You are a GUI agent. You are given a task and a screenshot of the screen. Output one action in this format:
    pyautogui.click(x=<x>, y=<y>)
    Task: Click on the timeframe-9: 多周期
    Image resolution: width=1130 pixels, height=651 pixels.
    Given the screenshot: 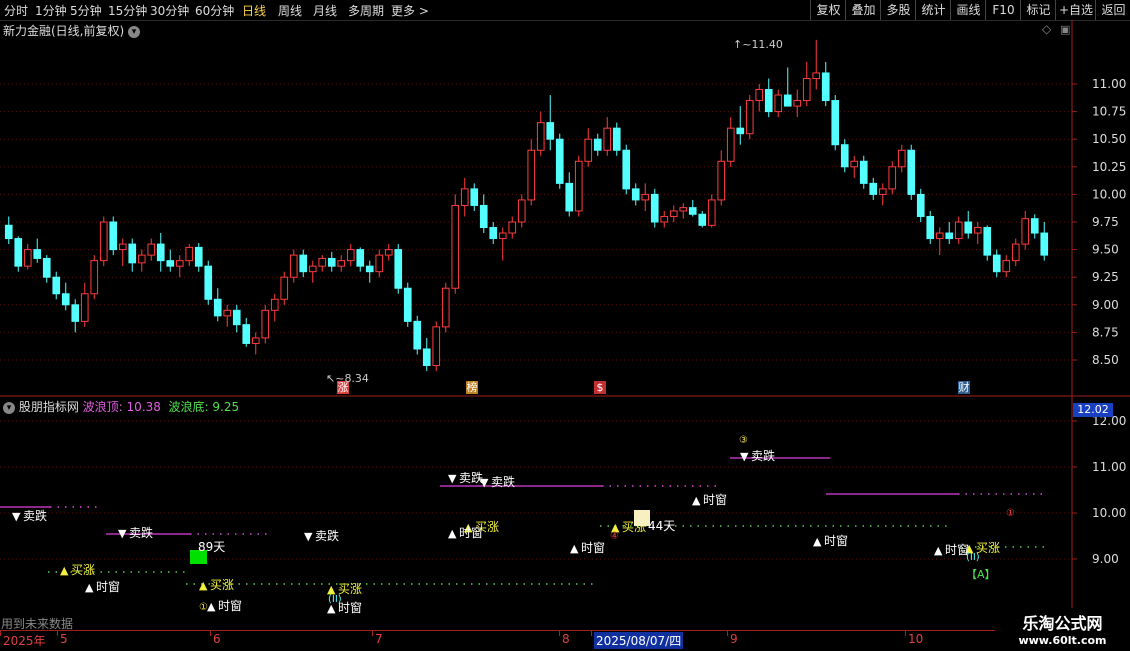 What is the action you would take?
    pyautogui.click(x=366, y=10)
    